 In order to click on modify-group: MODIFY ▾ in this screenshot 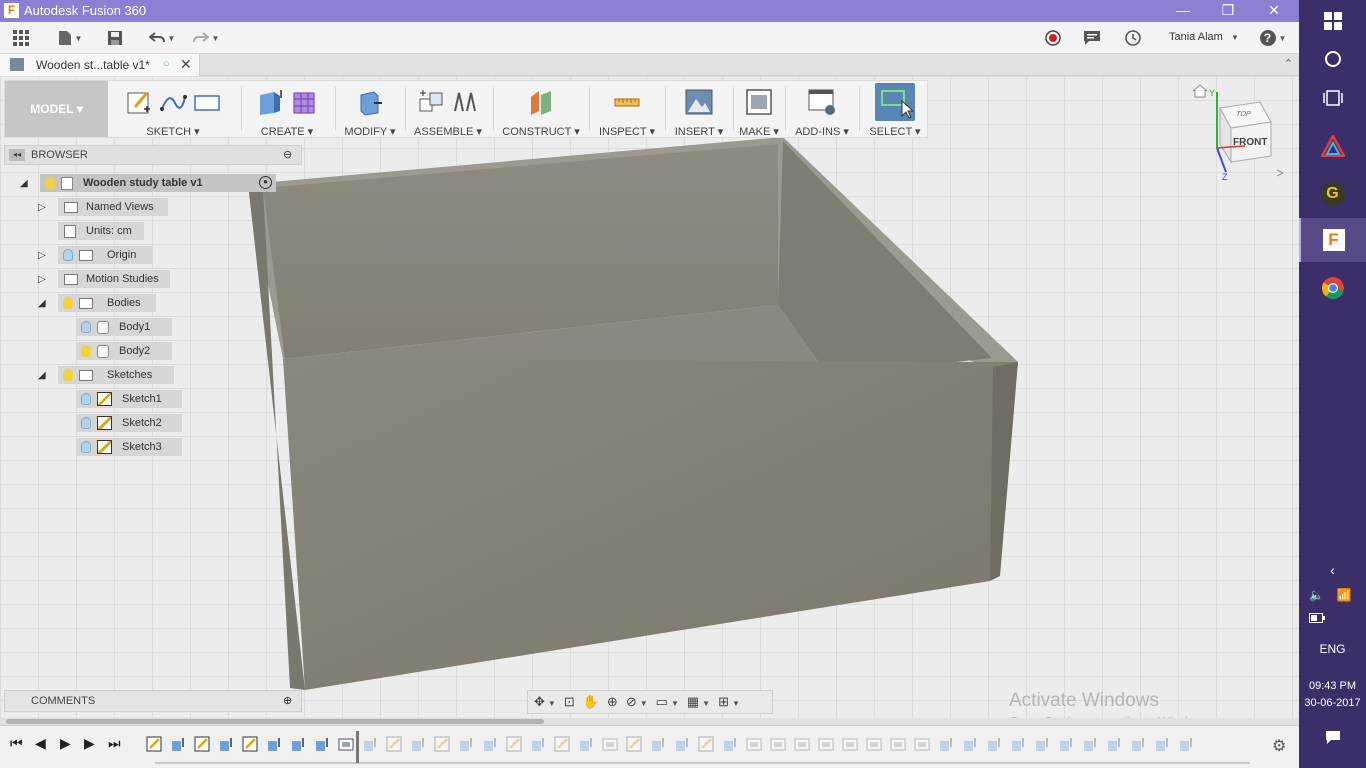, I will do `click(370, 109)`.